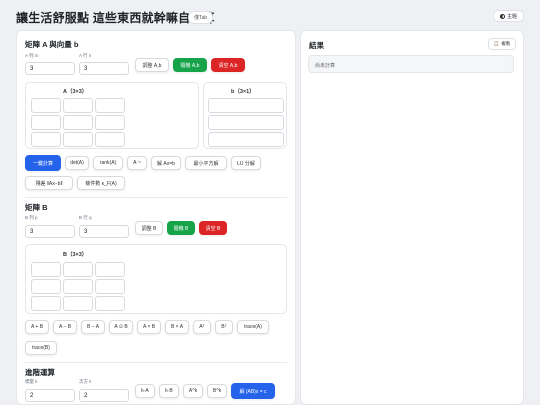 The image size is (540, 405). Describe the element at coordinates (243, 92) in the screenshot. I see `vector-b-grid-title: b（3×1）` at that location.